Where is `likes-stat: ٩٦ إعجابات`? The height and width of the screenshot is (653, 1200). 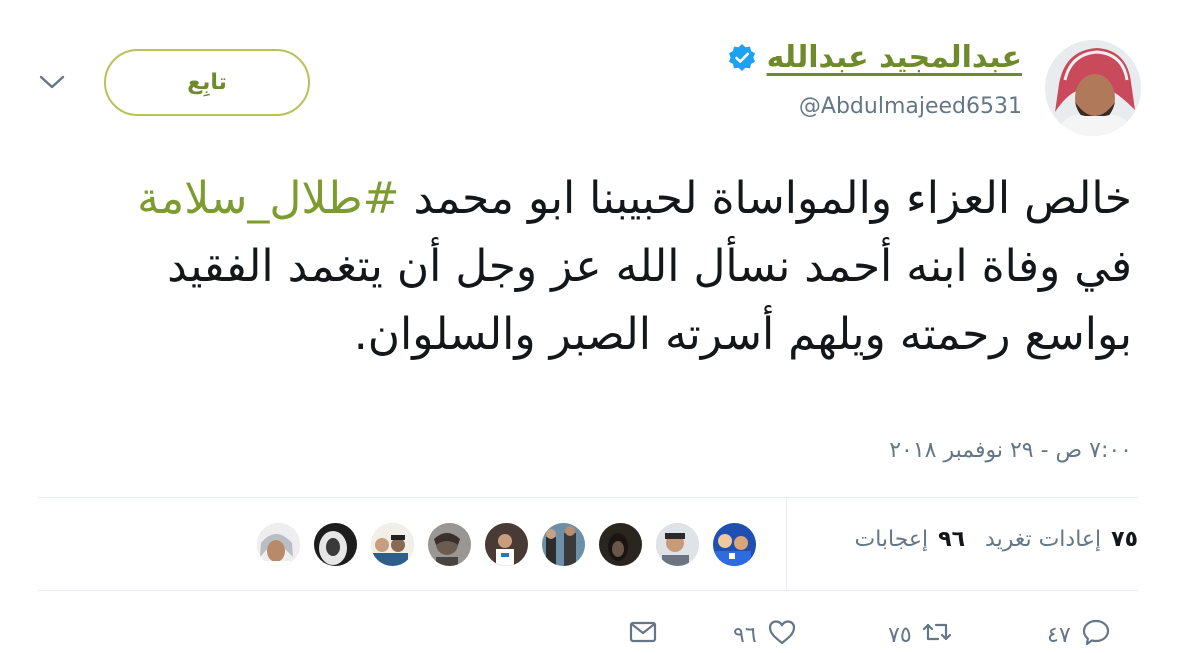
likes-stat: ٩٦ إعجابات is located at coordinates (909, 539).